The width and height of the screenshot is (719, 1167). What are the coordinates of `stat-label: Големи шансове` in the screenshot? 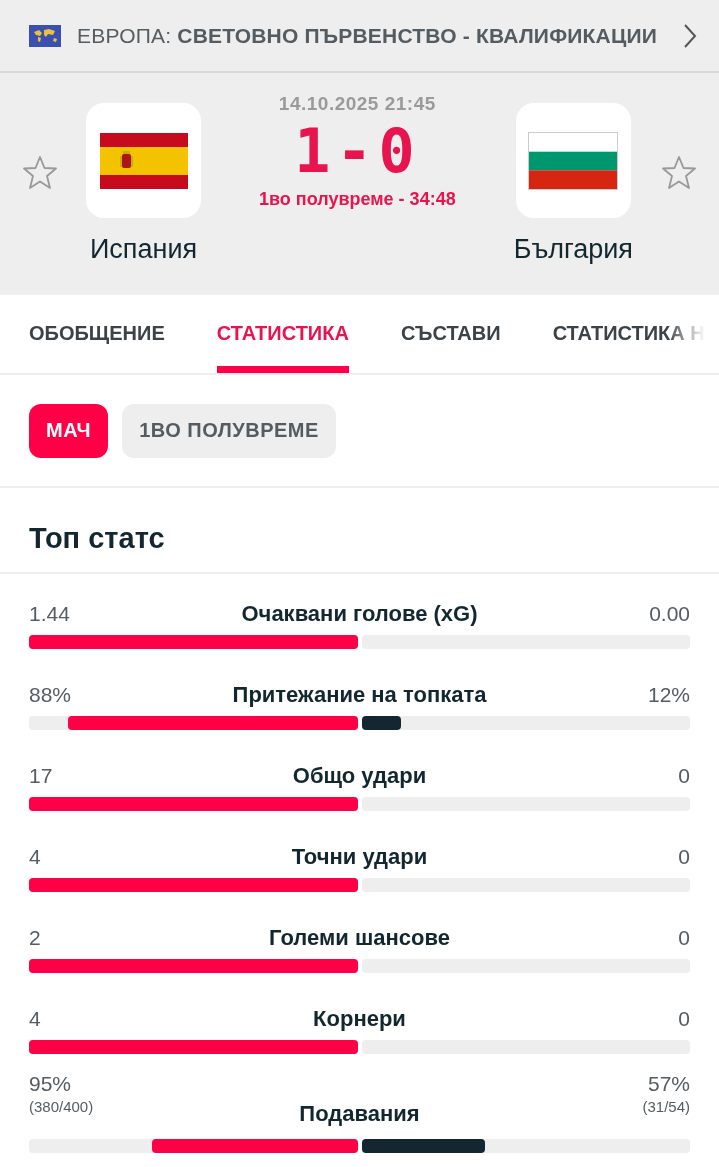 It's located at (359, 938).